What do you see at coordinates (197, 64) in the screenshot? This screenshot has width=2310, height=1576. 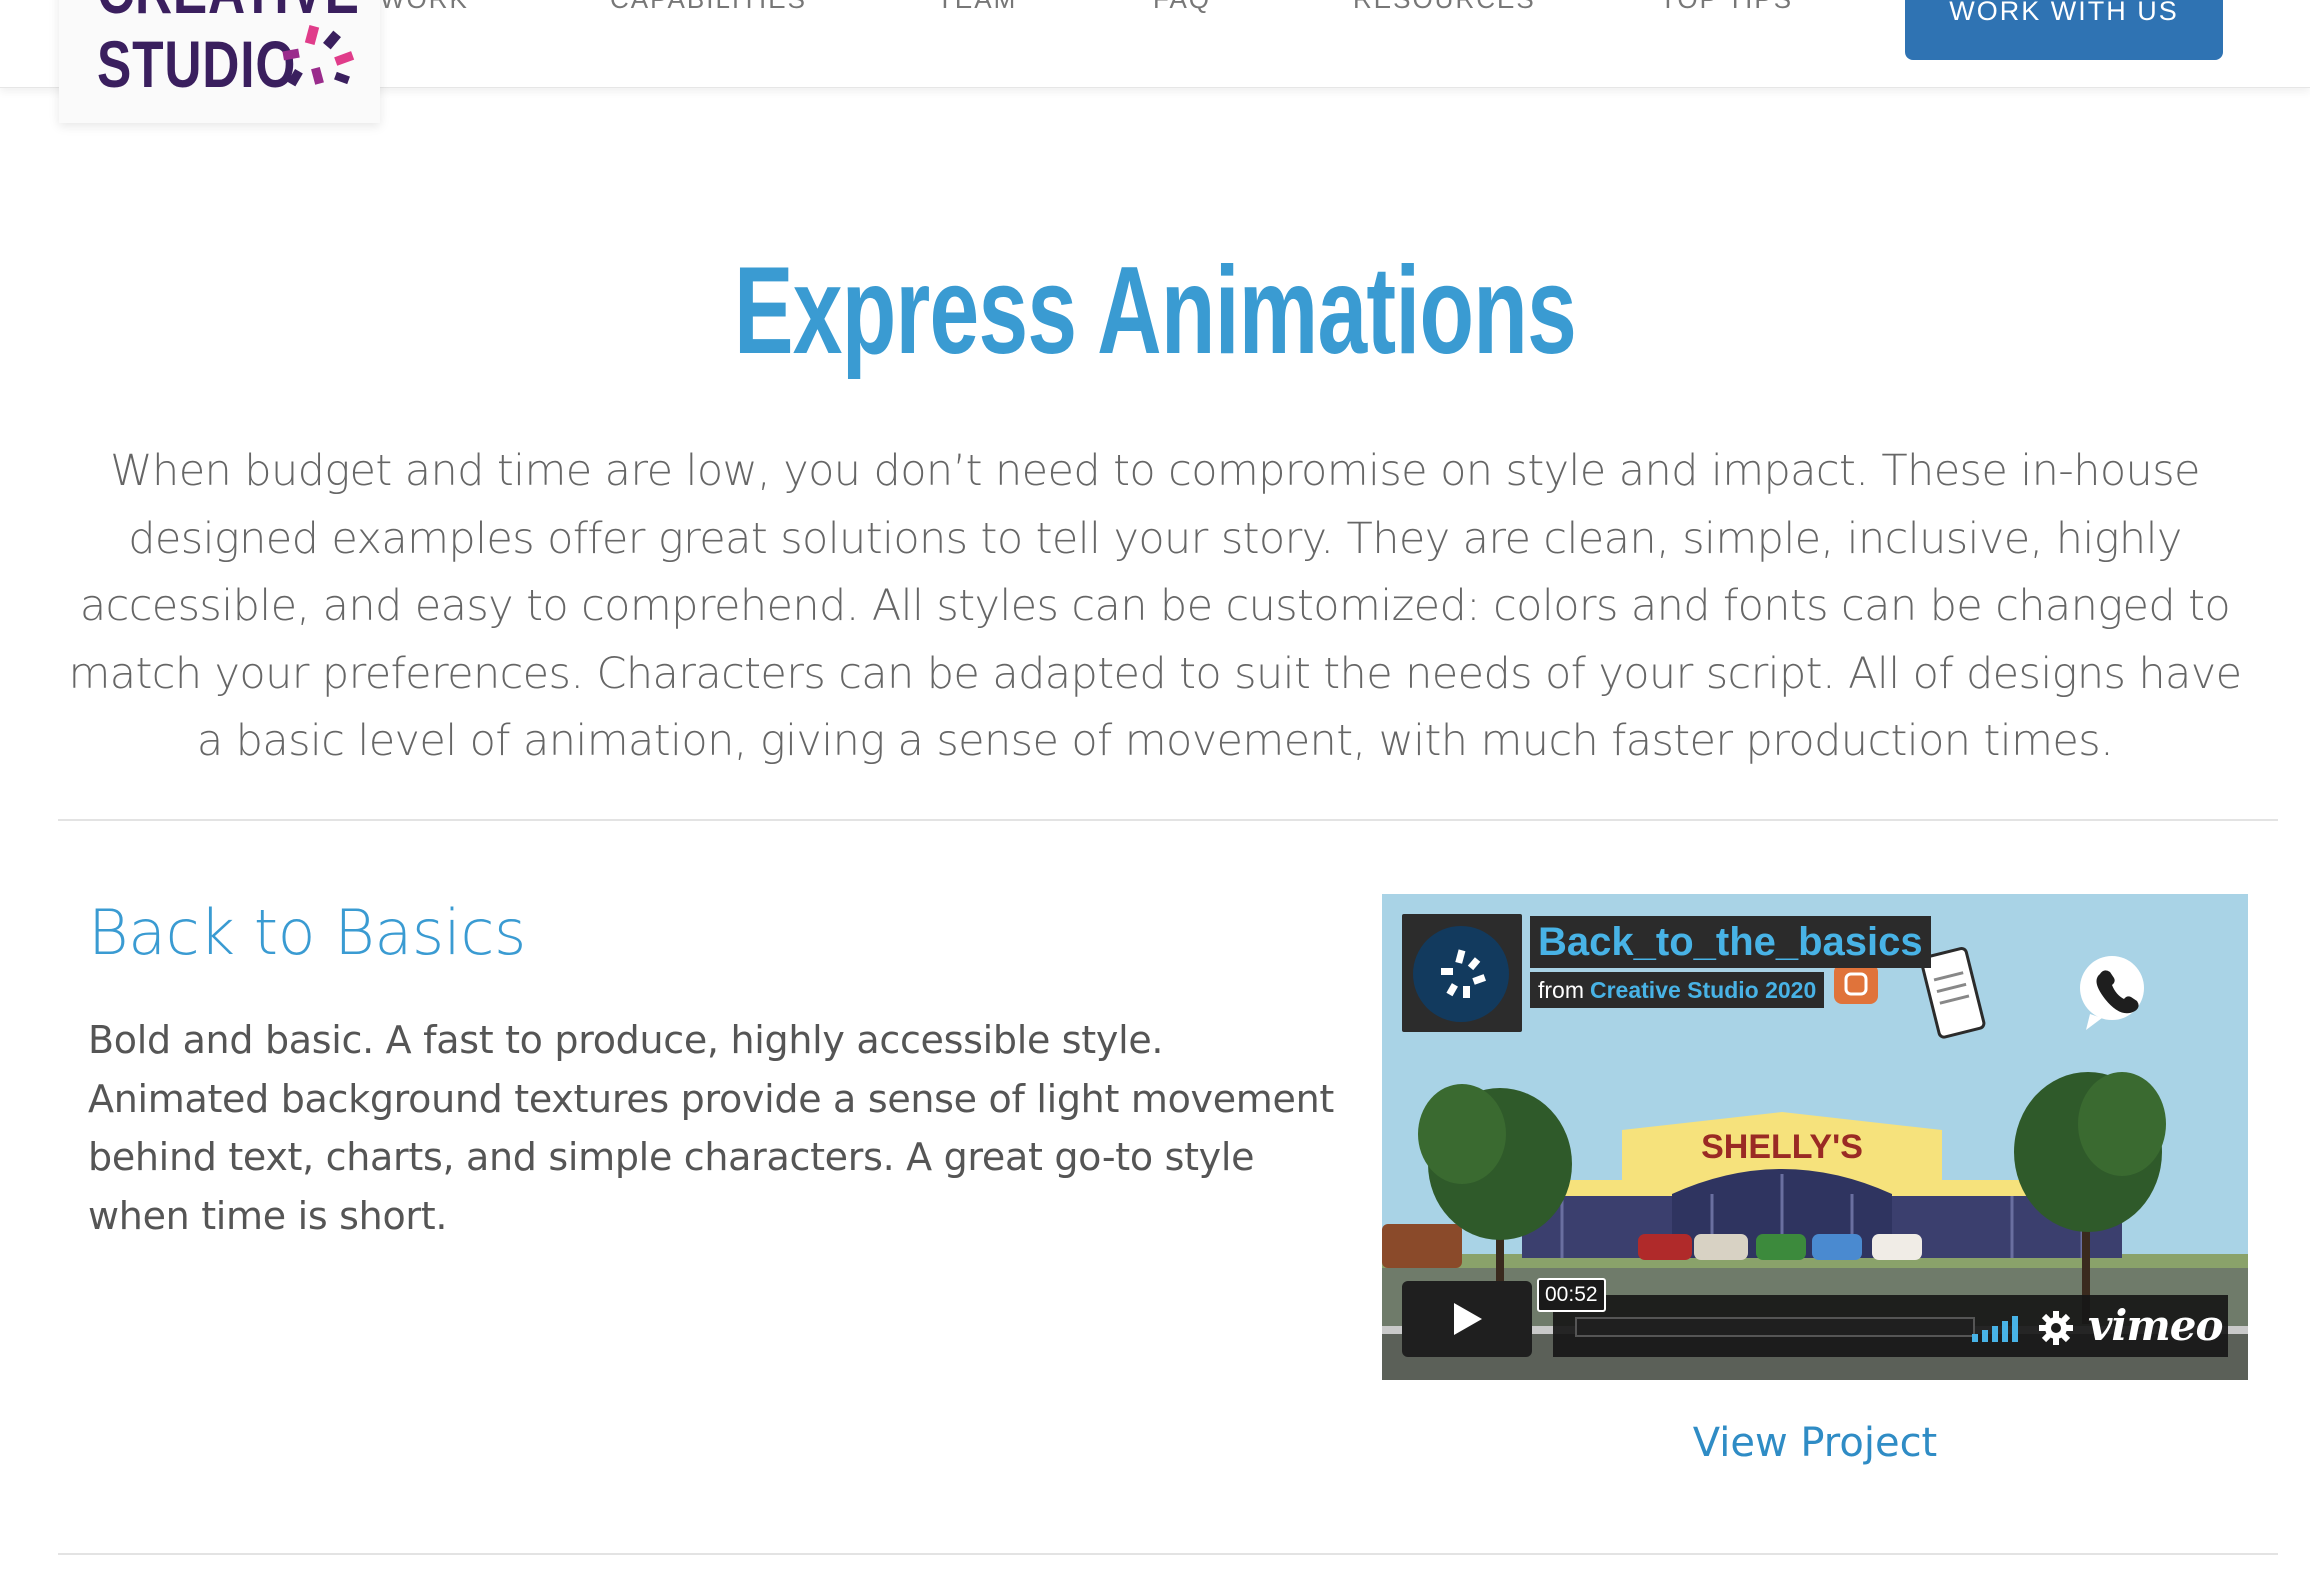 I see `logo-text-line2: STUDIO` at bounding box center [197, 64].